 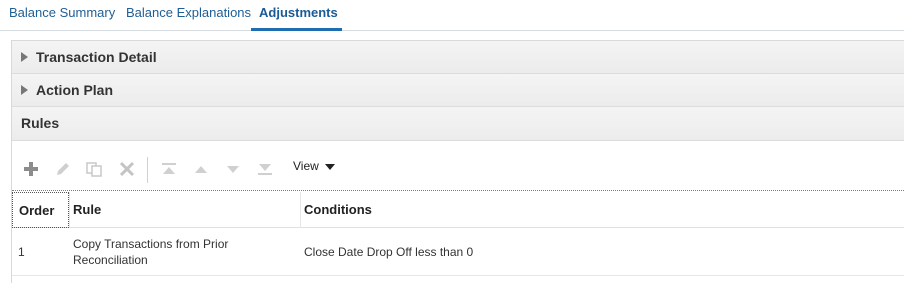 I want to click on move-down-icon, so click(x=233, y=169).